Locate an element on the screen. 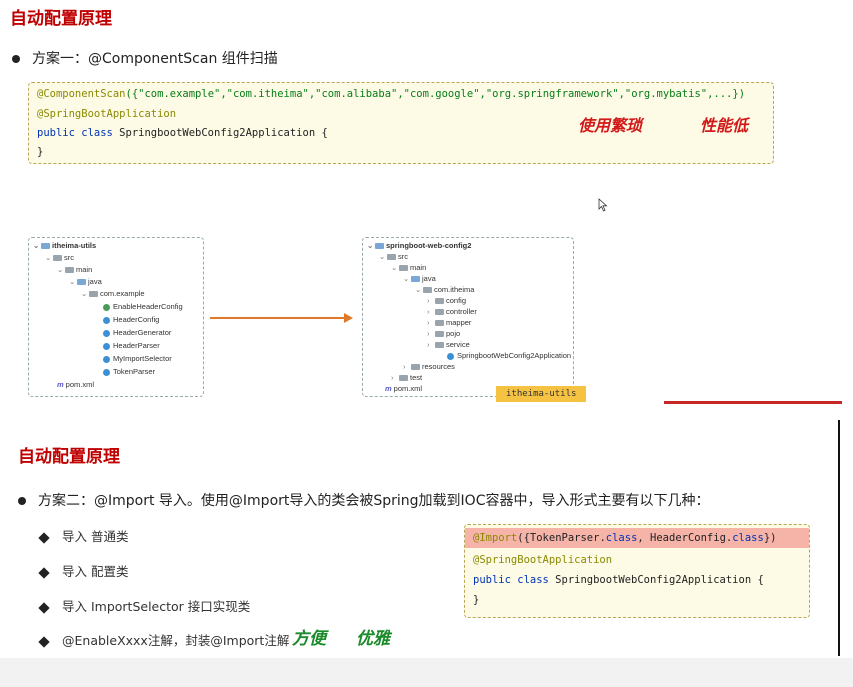 The height and width of the screenshot is (687, 853). tree-root-springboot-web-config2: ⌄ springboot-web-config2 is located at coordinates (419, 246).